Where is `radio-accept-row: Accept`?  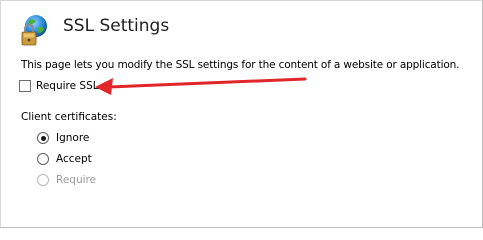 radio-accept-row: Accept is located at coordinates (64, 159).